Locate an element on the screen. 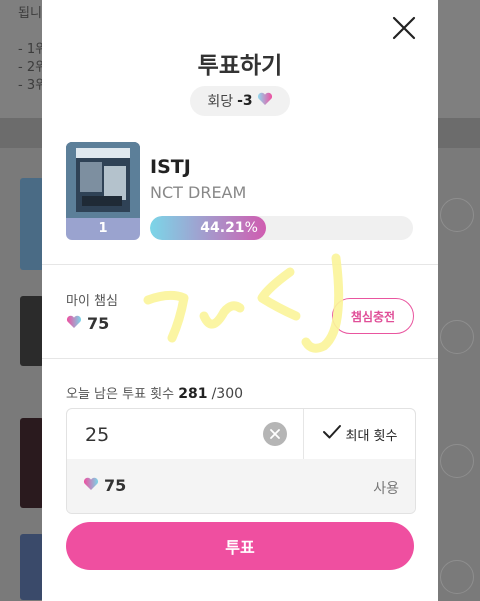 This screenshot has width=480, height=601. my-hearts-label: 마이 챔심 is located at coordinates (92, 301).